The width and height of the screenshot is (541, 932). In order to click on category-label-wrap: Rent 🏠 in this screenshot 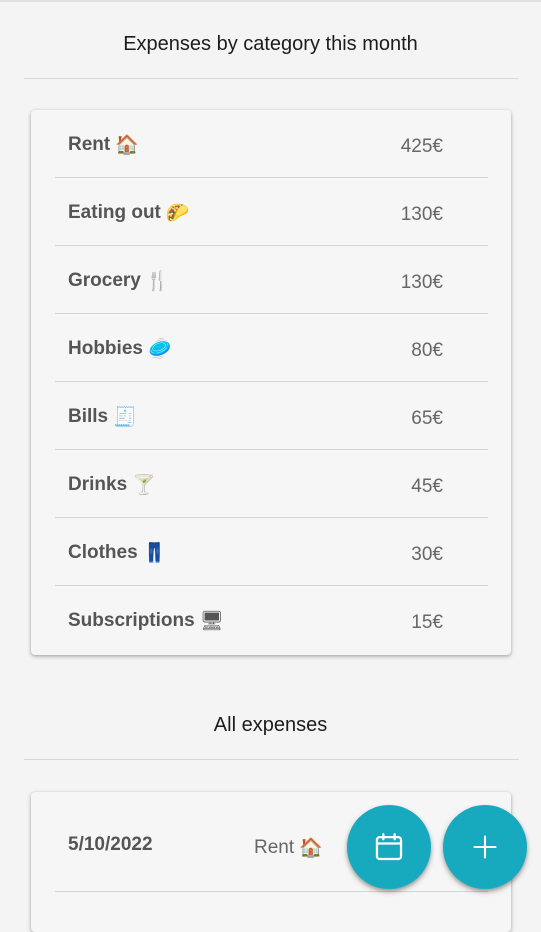, I will do `click(103, 145)`.